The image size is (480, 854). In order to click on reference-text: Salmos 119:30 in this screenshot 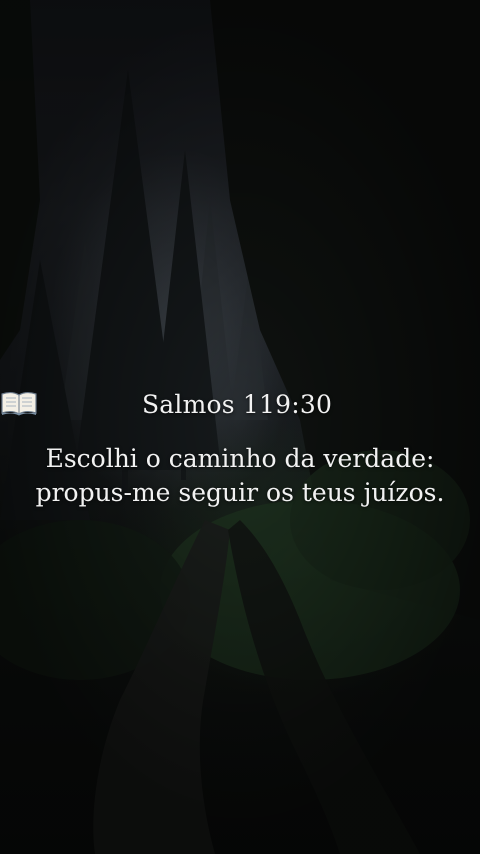, I will do `click(237, 404)`.